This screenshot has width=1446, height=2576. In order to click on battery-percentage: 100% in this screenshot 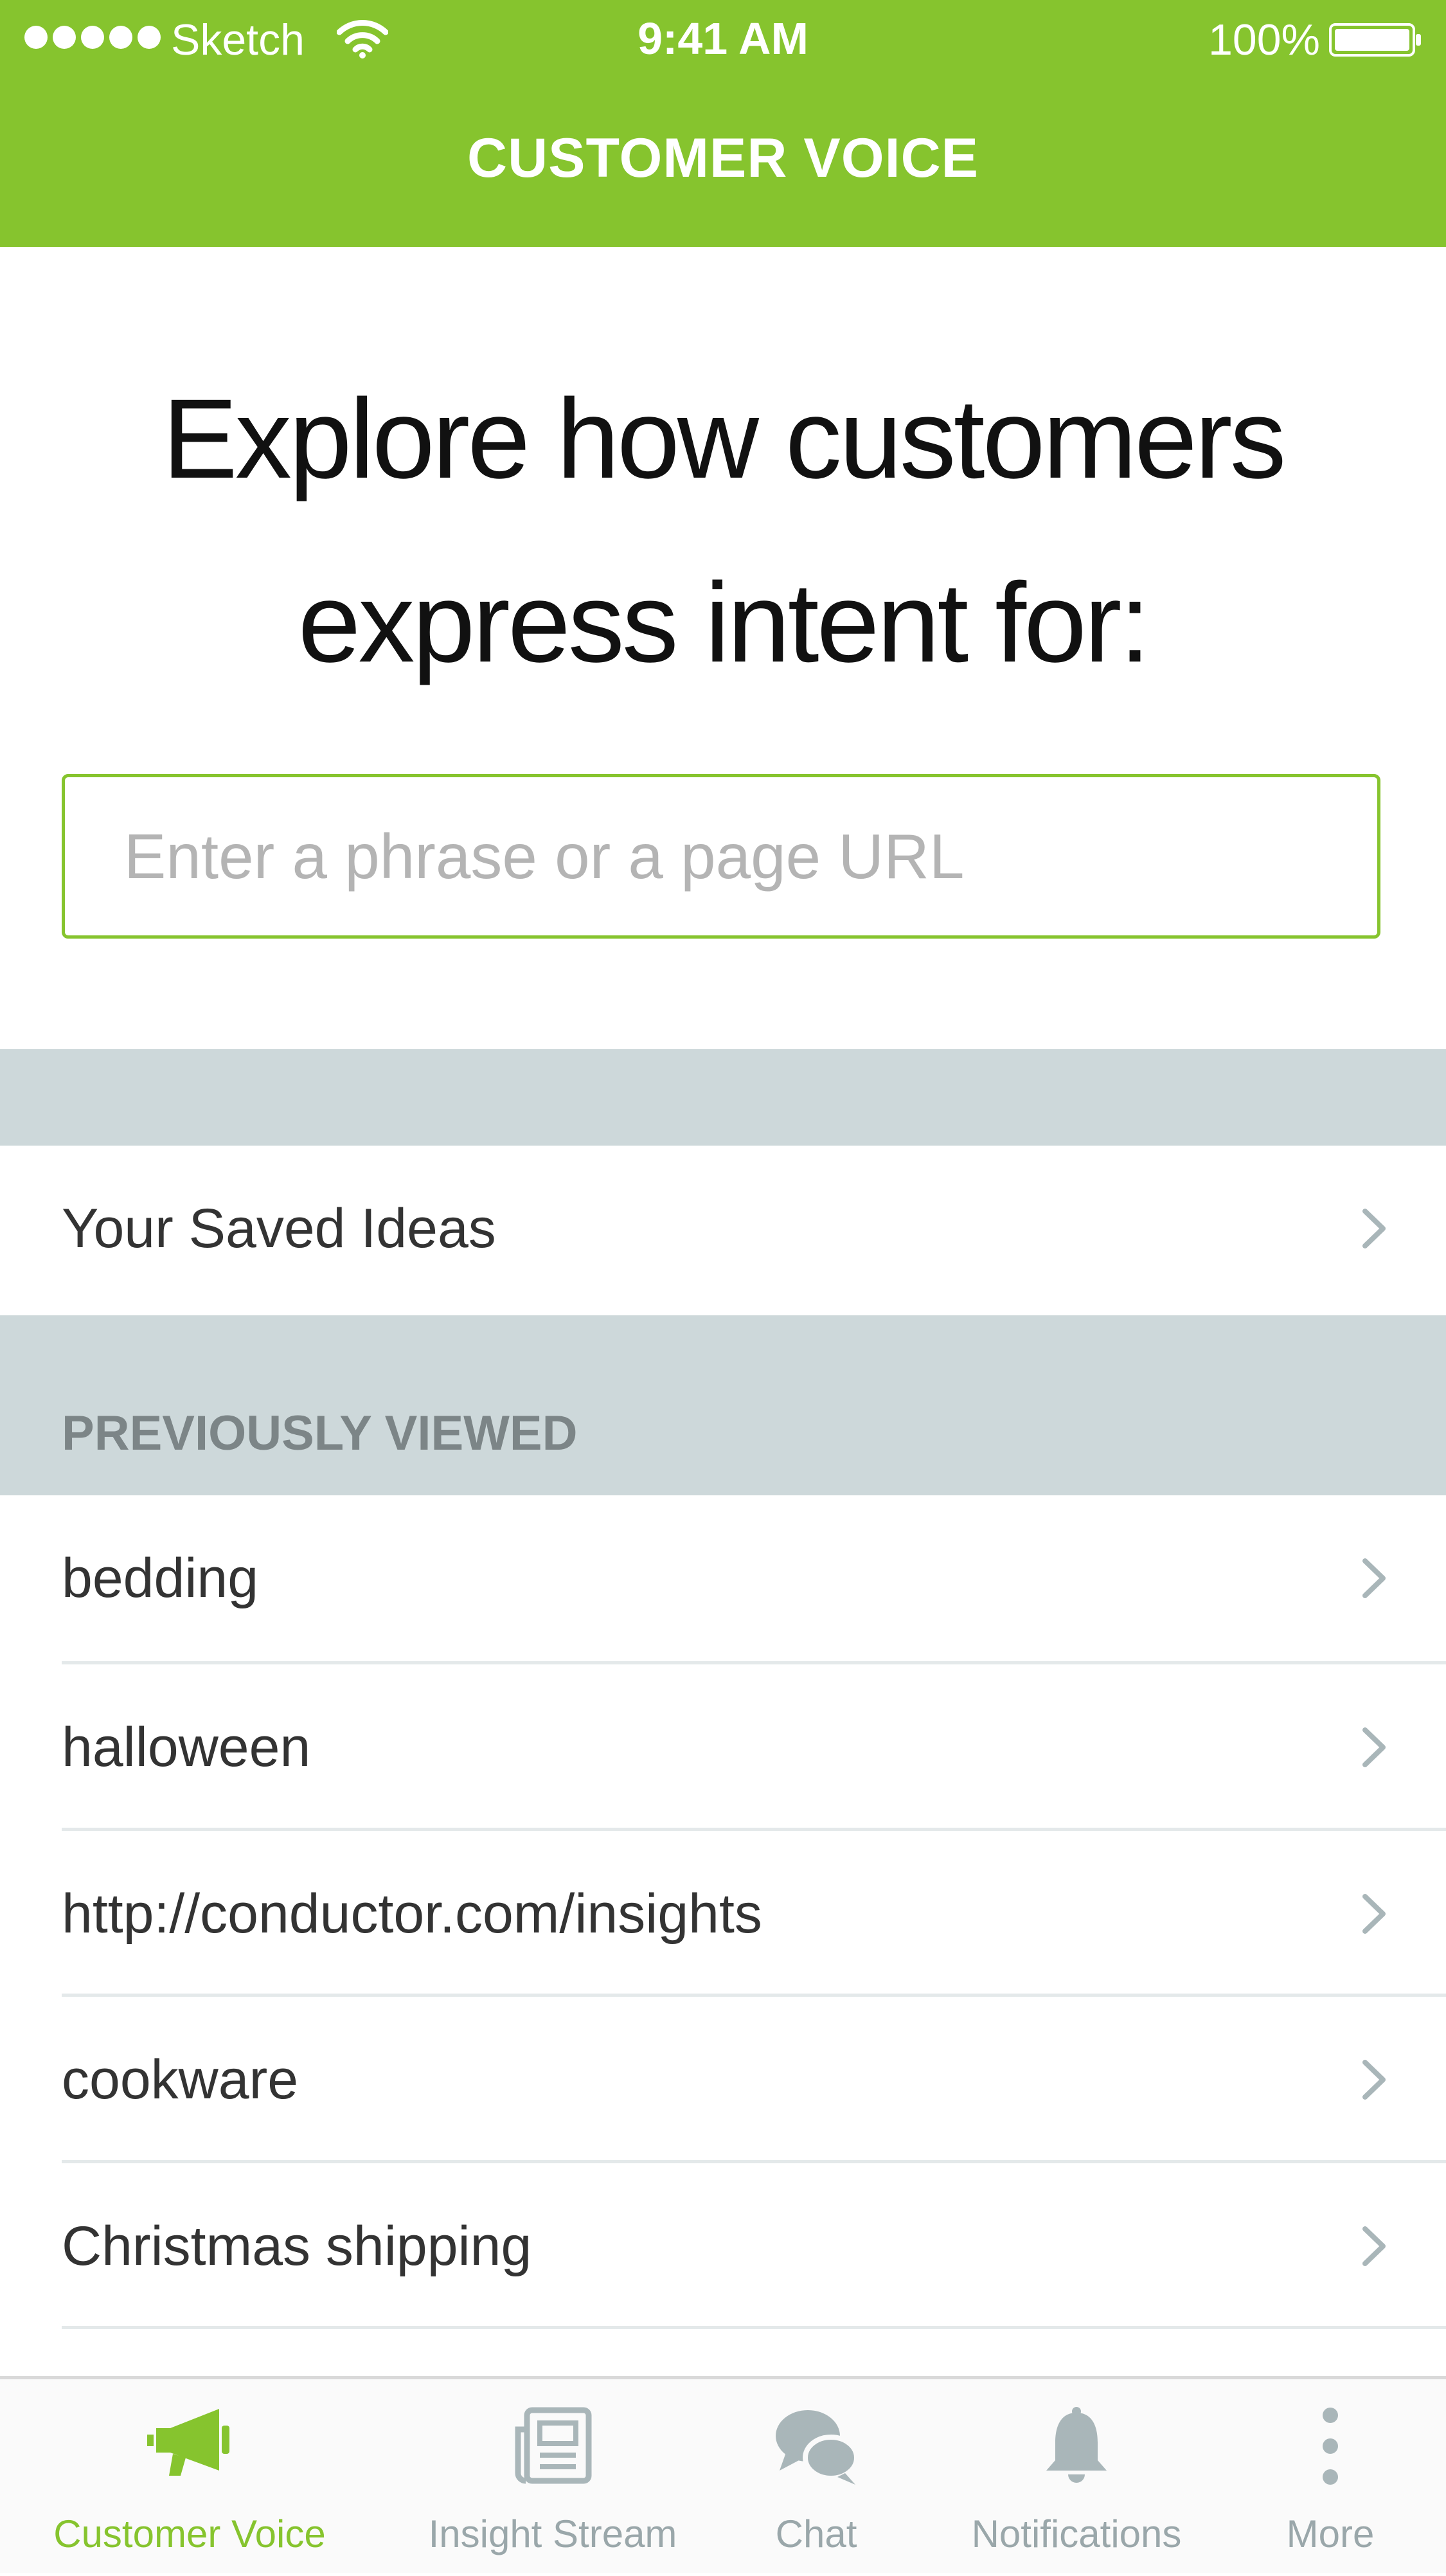, I will do `click(1264, 39)`.